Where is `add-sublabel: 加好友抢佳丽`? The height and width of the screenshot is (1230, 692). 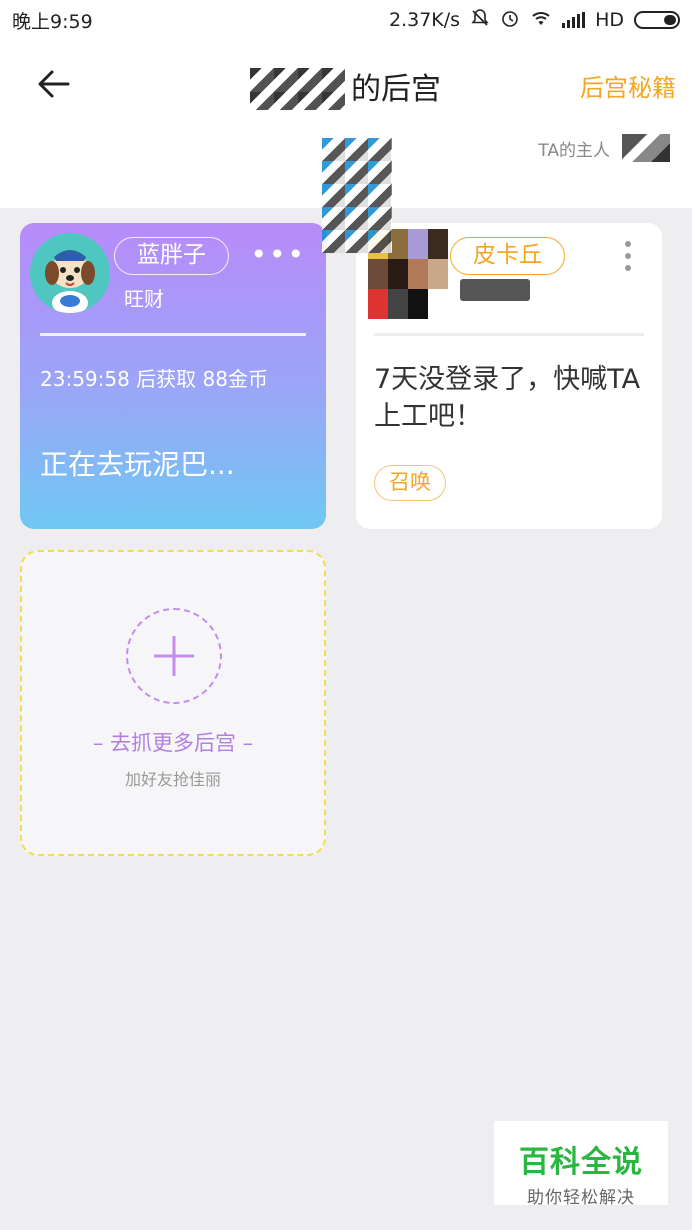
add-sublabel: 加好友抢佳丽 is located at coordinates (172, 779).